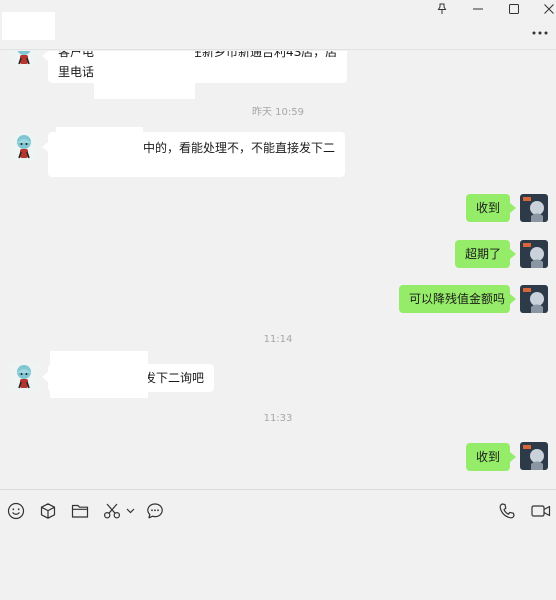 The height and width of the screenshot is (600, 556). What do you see at coordinates (48, 511) in the screenshot?
I see `cube-icon` at bounding box center [48, 511].